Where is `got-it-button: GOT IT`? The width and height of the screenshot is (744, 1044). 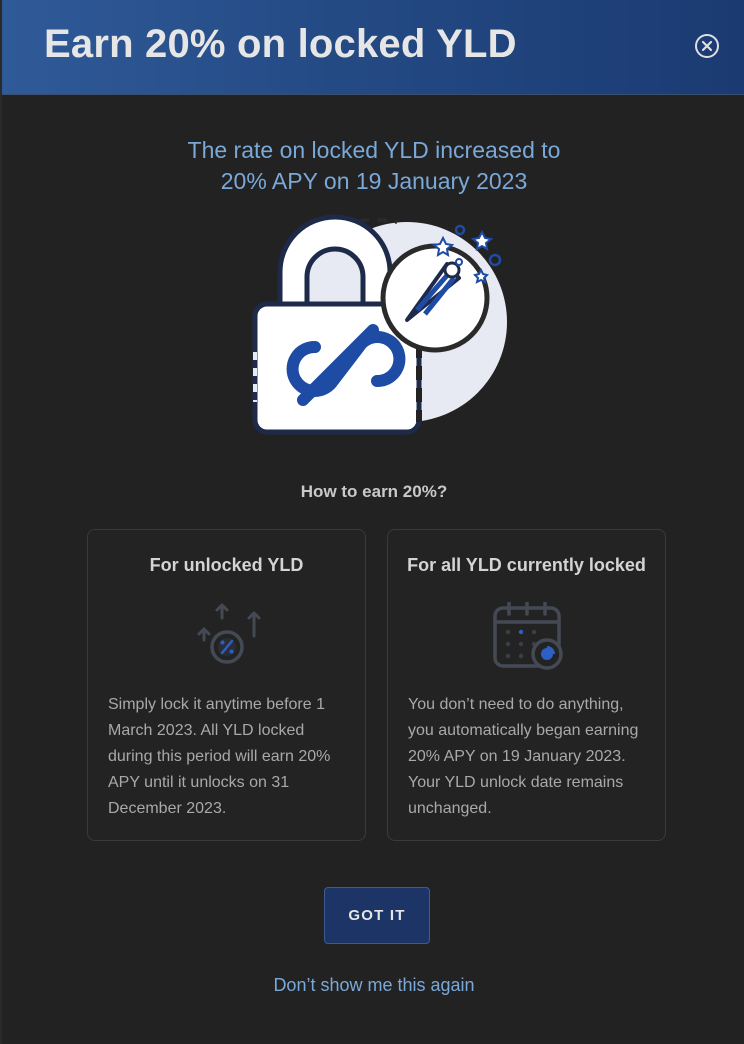 got-it-button: GOT IT is located at coordinates (377, 915).